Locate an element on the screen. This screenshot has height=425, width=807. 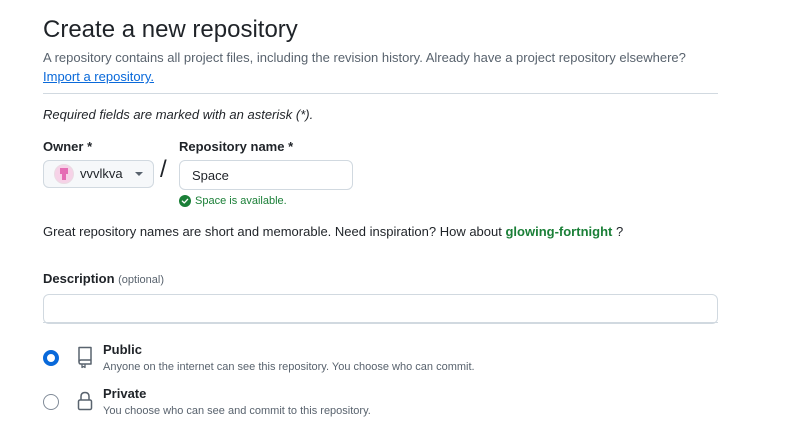
suggested-name-button: glowing-fortnight is located at coordinates (558, 231).